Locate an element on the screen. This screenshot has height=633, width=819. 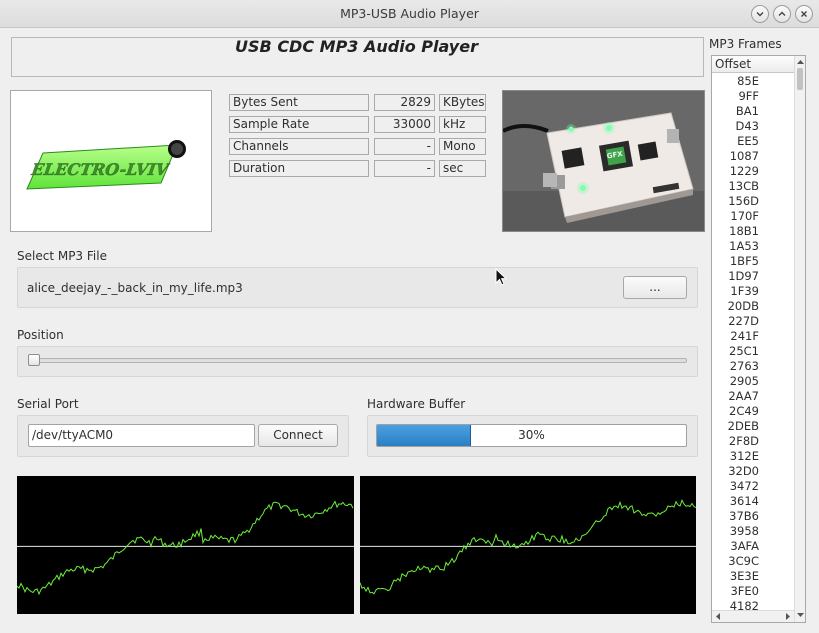
maximize-button is located at coordinates (782, 14).